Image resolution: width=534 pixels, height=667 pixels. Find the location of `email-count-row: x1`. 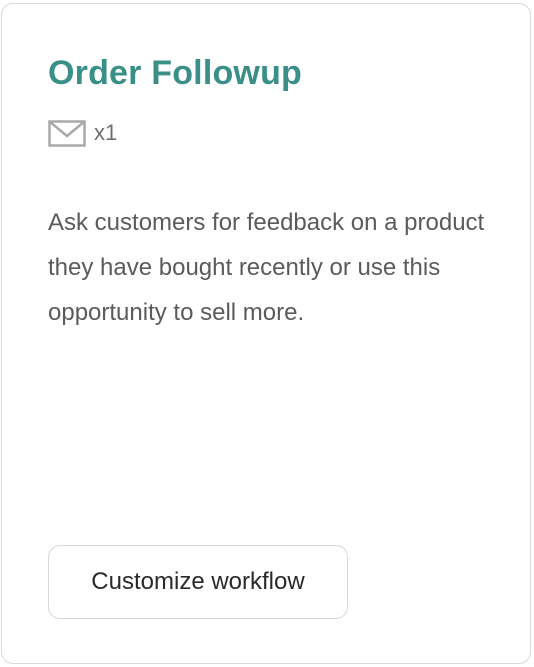

email-count-row: x1 is located at coordinates (82, 133).